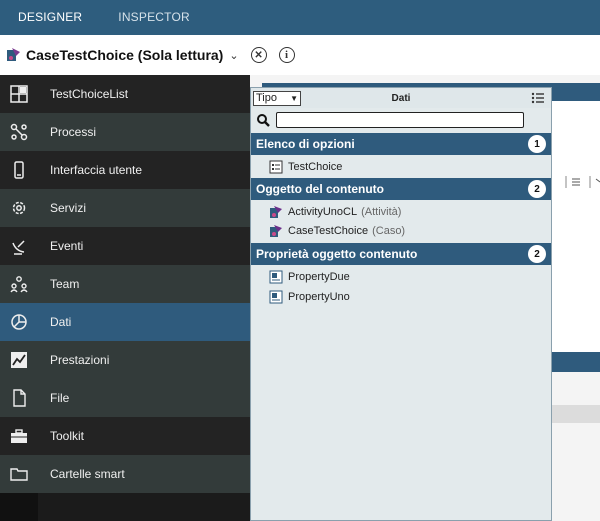 The width and height of the screenshot is (600, 521). I want to click on sidebar-item-label: Dati, so click(61, 322).